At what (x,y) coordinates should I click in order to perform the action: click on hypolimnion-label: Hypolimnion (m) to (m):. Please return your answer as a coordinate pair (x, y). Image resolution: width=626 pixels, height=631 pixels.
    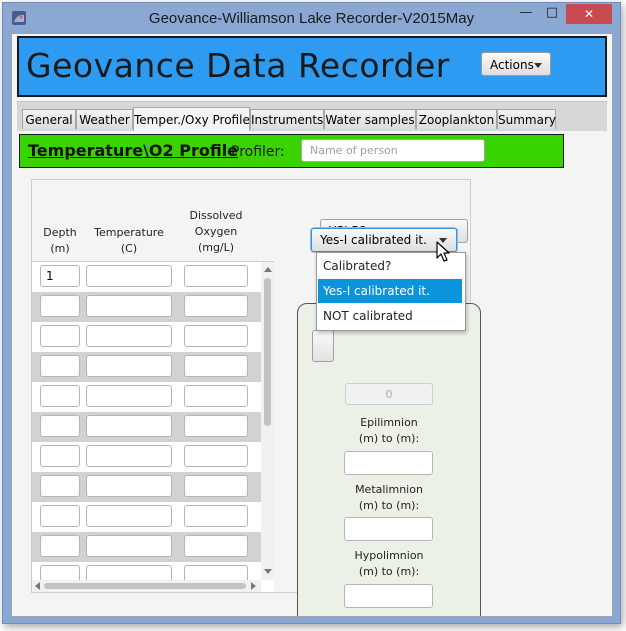
    Looking at the image, I should click on (389, 563).